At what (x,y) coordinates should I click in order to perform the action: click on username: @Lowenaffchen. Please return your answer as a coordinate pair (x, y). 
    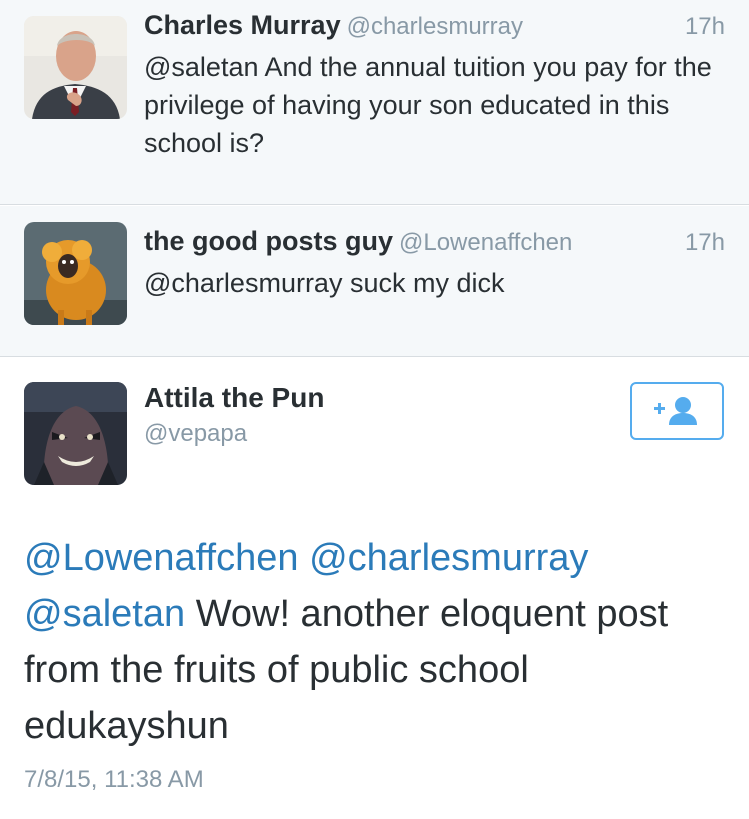
    Looking at the image, I should click on (485, 242).